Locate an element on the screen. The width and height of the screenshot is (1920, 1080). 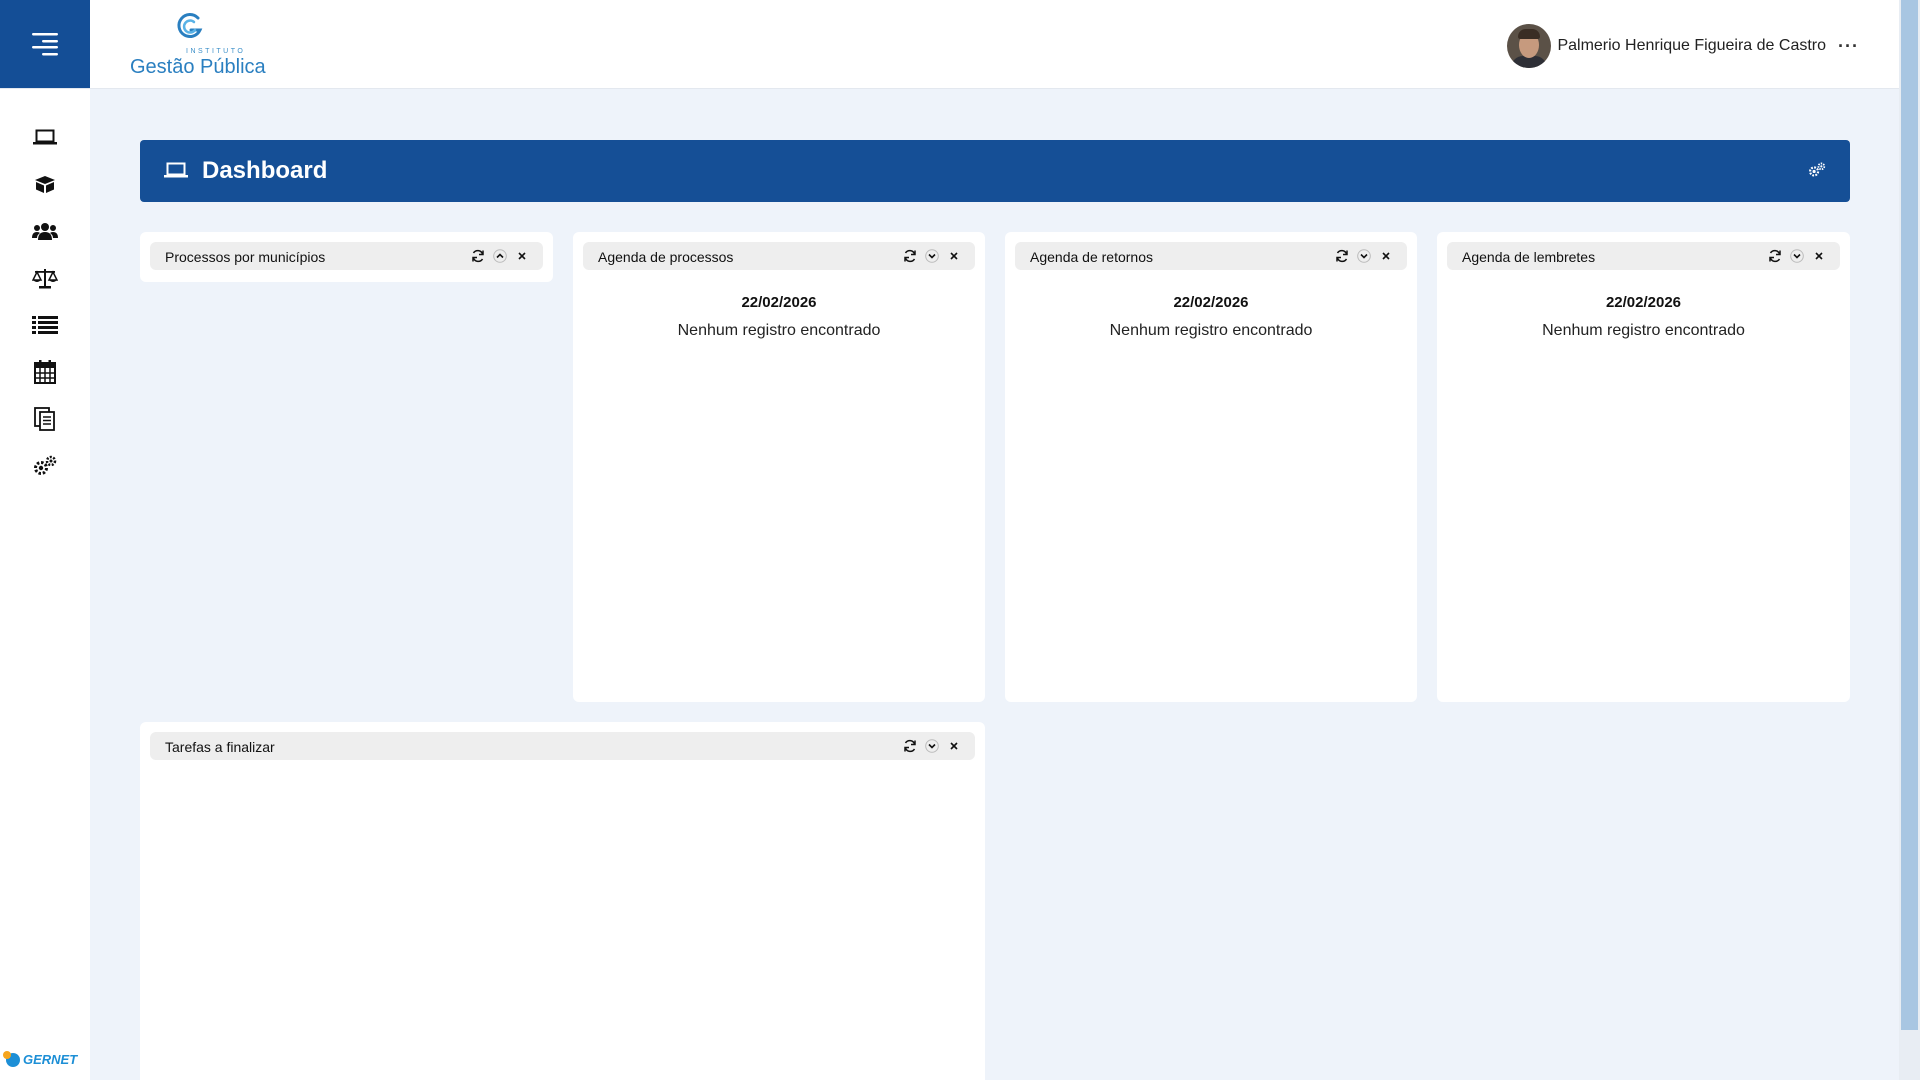
sidebar-item-box is located at coordinates (45, 183).